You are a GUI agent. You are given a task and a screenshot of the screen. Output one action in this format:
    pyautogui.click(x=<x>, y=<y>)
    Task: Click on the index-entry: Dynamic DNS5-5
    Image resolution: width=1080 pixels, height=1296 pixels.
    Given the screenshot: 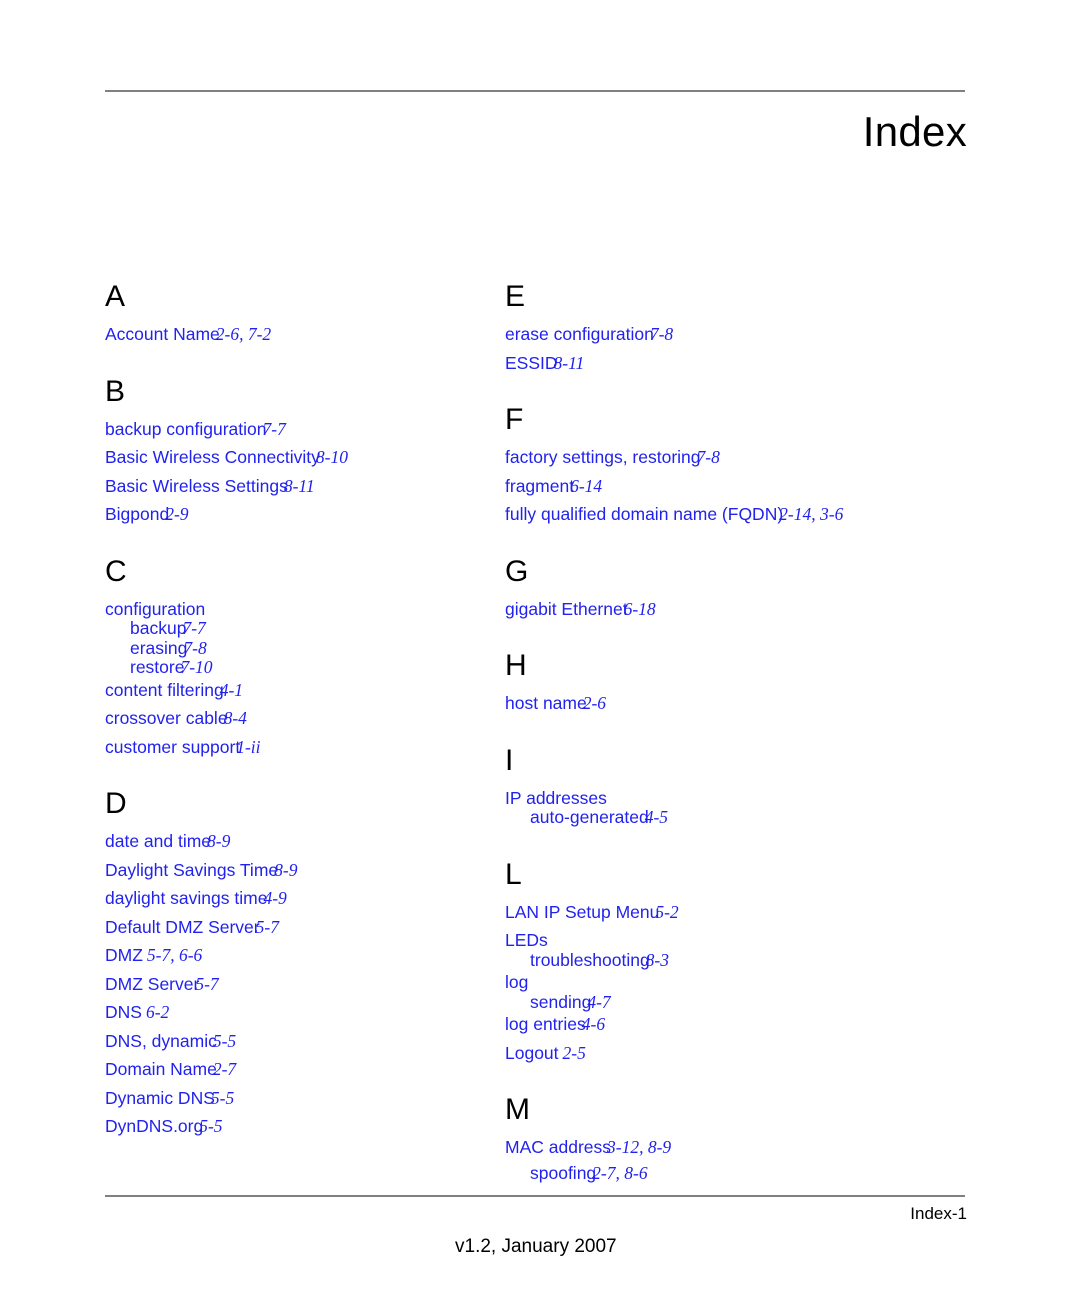 What is the action you would take?
    pyautogui.click(x=280, y=1097)
    